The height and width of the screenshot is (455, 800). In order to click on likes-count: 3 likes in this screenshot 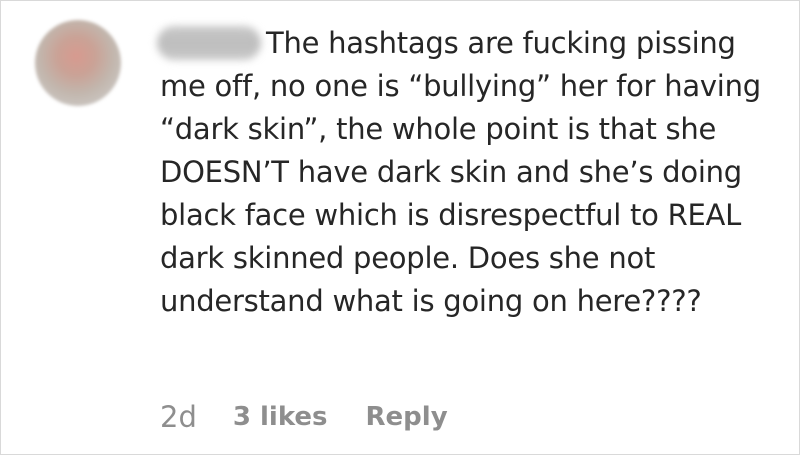, I will do `click(280, 417)`.